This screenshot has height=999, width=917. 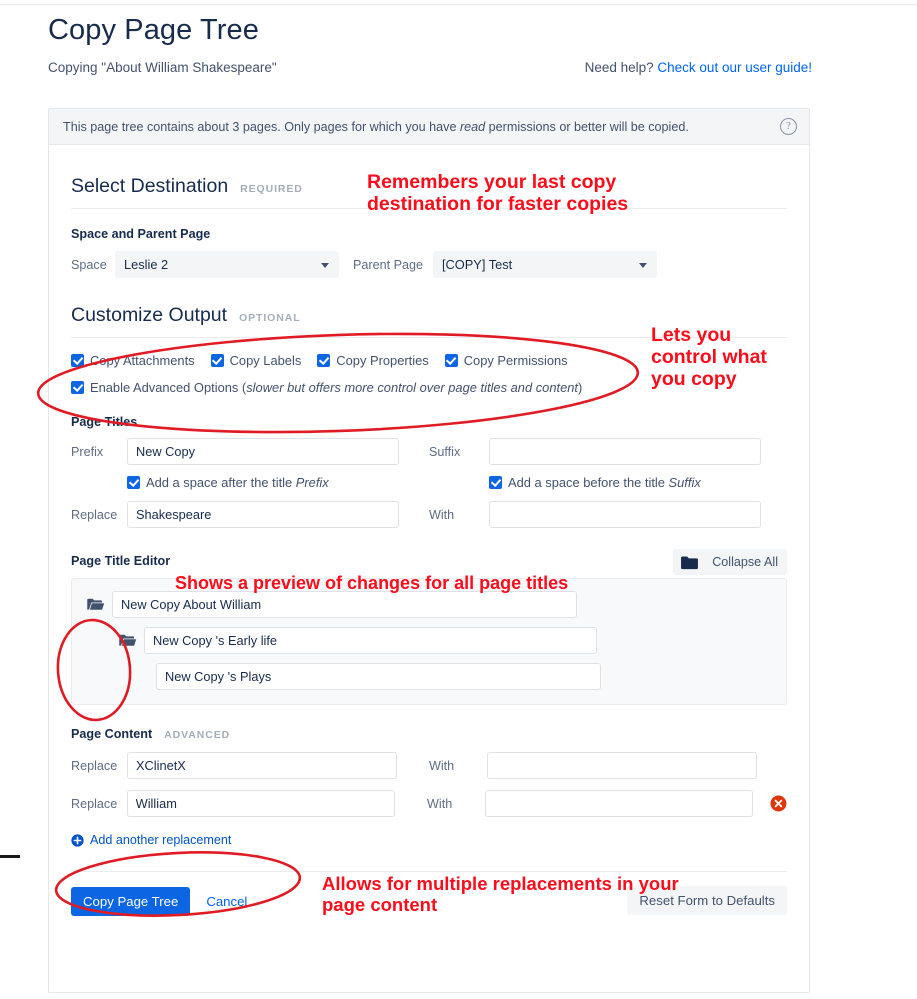 I want to click on page-content-heading: Page Content ADVANCED, so click(x=429, y=734).